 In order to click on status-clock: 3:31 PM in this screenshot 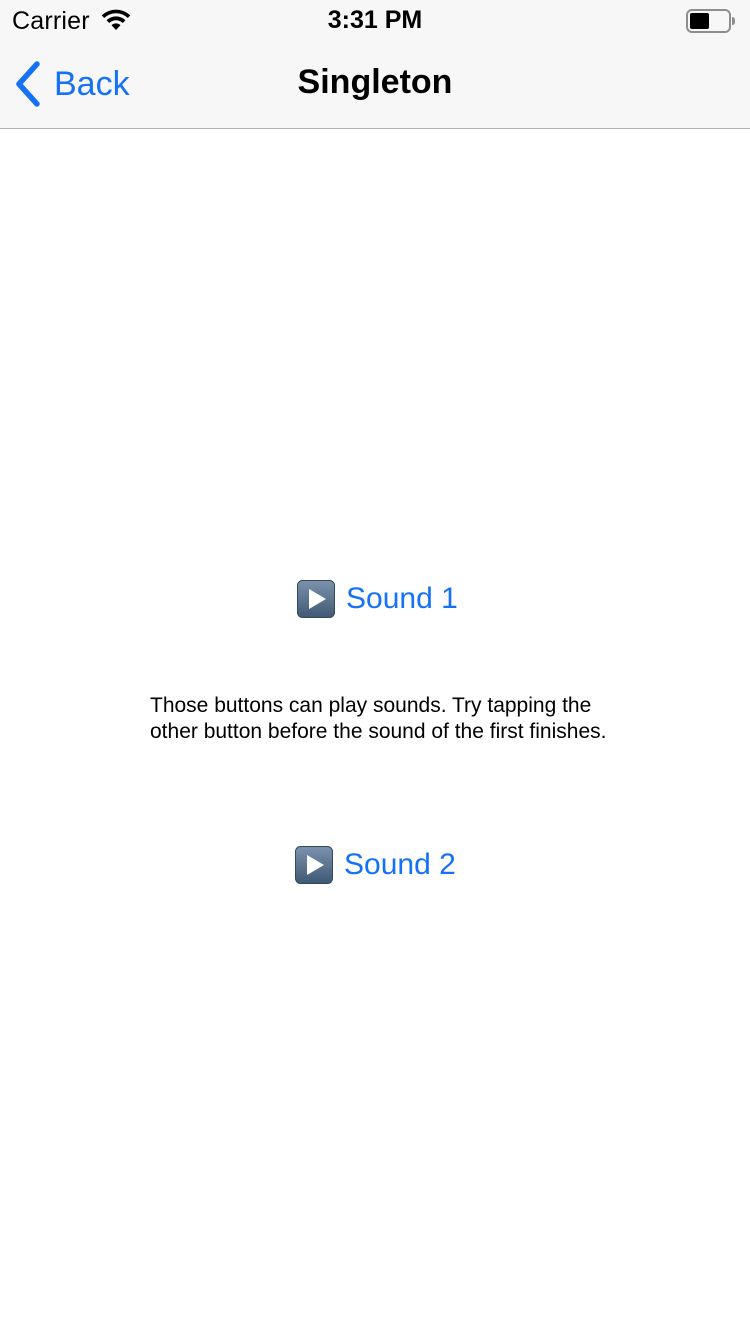, I will do `click(375, 20)`.